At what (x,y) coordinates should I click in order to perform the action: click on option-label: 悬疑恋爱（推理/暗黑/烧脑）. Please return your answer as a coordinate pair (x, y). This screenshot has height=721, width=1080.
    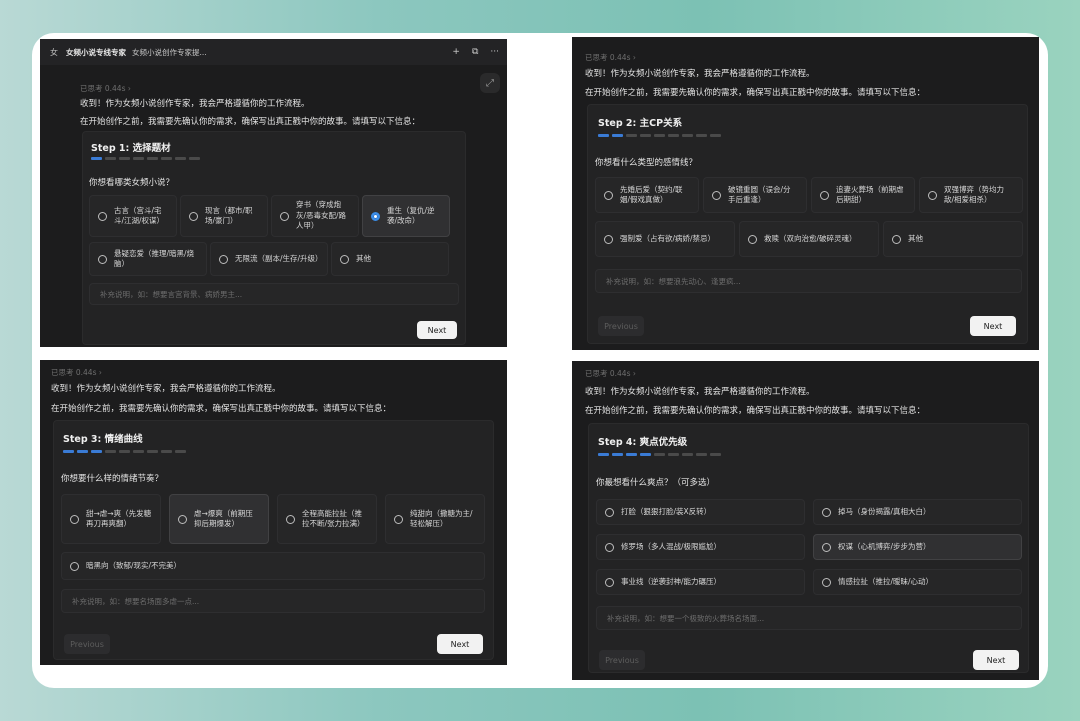
    Looking at the image, I should click on (154, 258).